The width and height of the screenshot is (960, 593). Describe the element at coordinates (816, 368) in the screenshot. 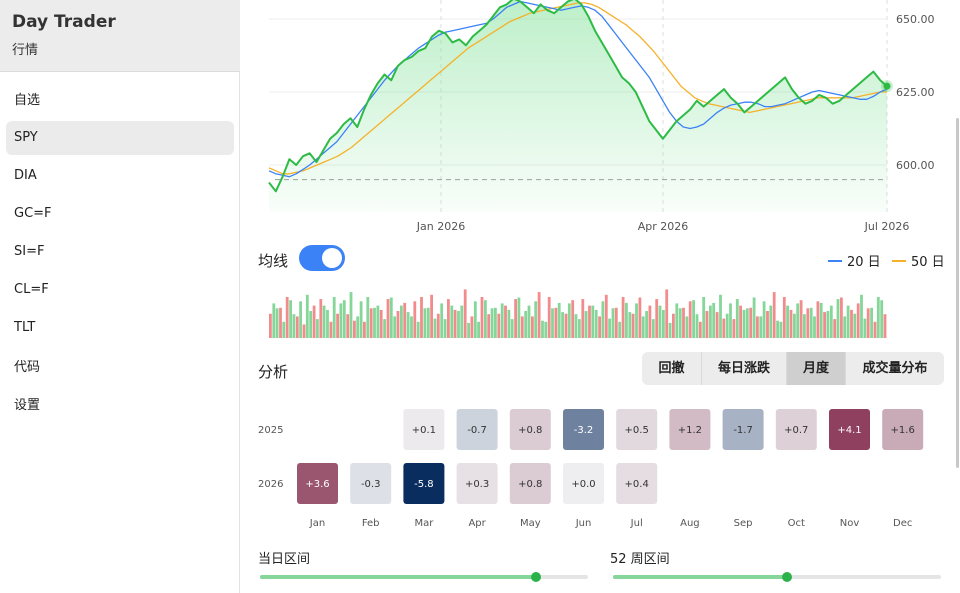

I see `tab-monthly: 月度` at that location.